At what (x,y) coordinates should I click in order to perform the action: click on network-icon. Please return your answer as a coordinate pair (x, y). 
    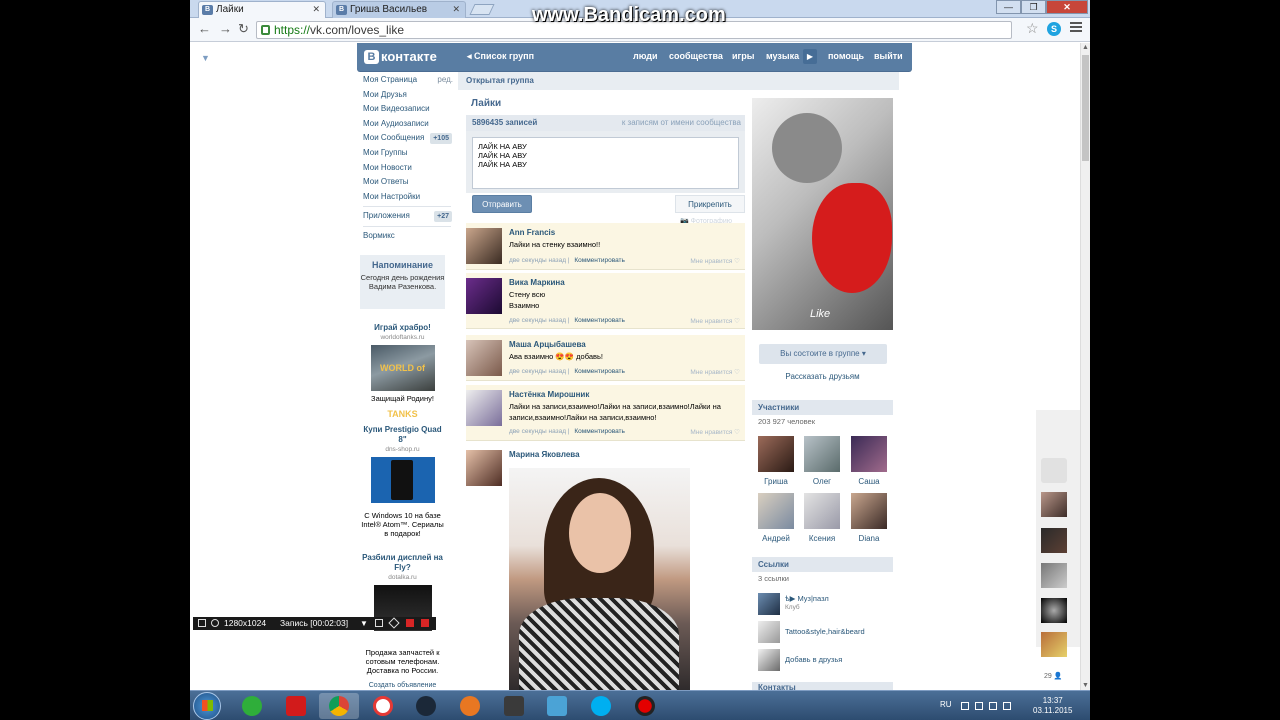
    Looking at the image, I should click on (993, 706).